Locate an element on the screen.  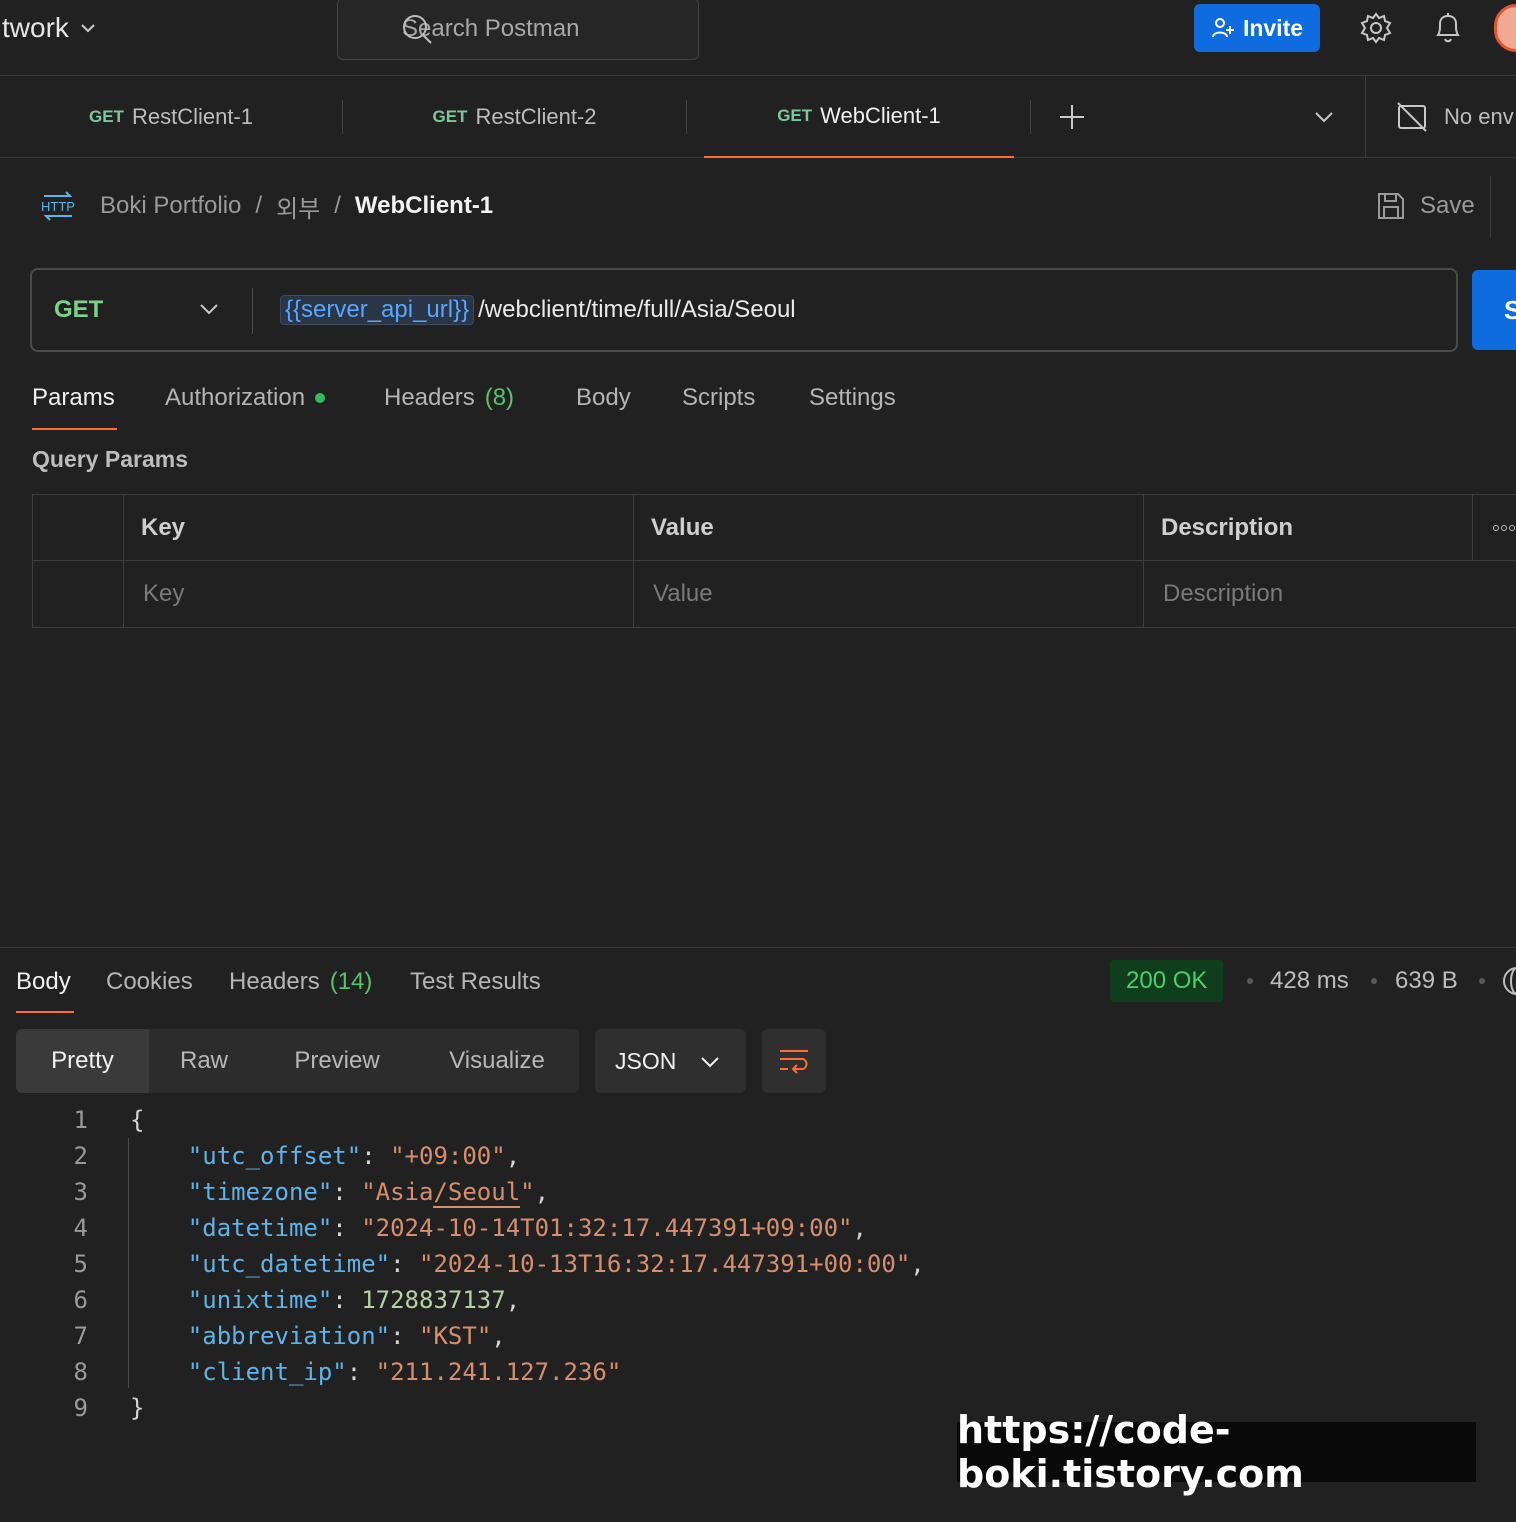
table-options-button is located at coordinates (1494, 528).